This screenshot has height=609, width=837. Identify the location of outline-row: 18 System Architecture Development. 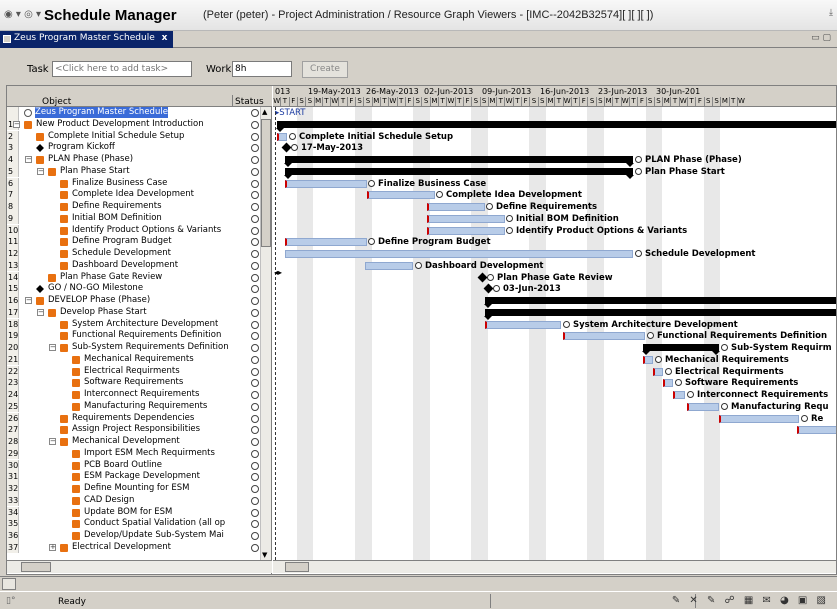
(139, 324).